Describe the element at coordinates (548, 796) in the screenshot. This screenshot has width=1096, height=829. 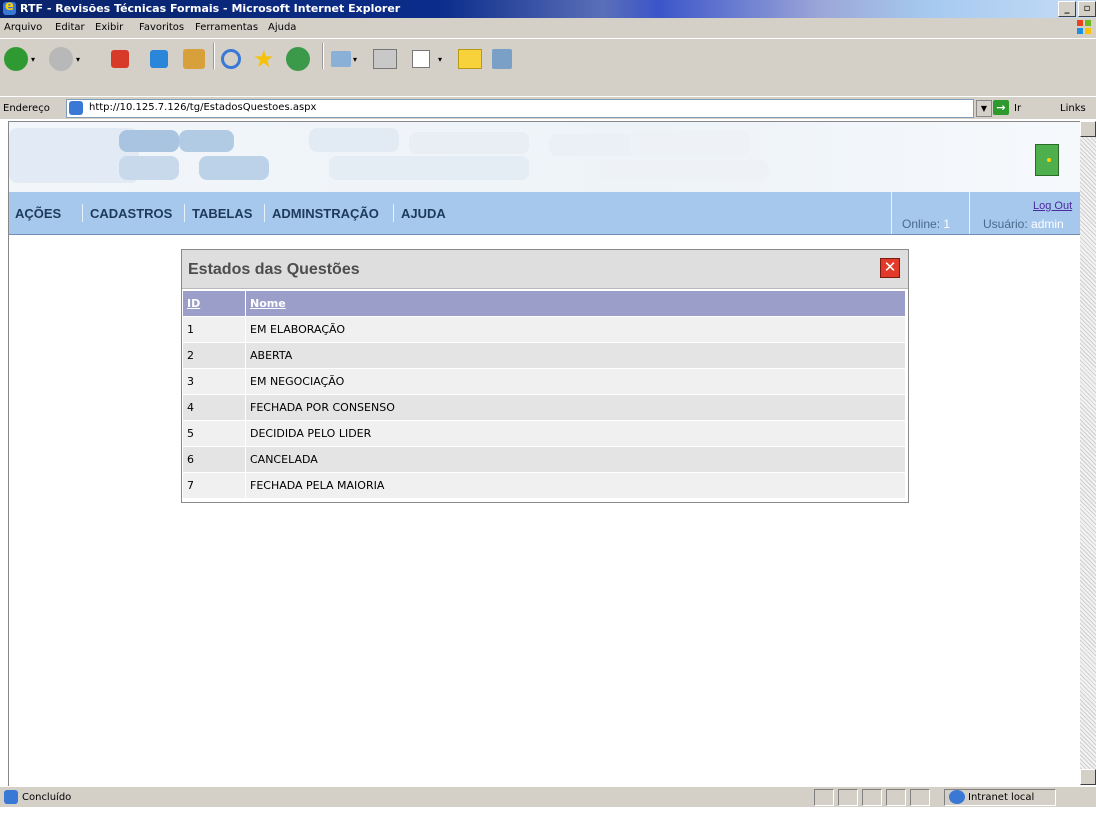
I see `status-bar: Concluído Intranet local` at that location.